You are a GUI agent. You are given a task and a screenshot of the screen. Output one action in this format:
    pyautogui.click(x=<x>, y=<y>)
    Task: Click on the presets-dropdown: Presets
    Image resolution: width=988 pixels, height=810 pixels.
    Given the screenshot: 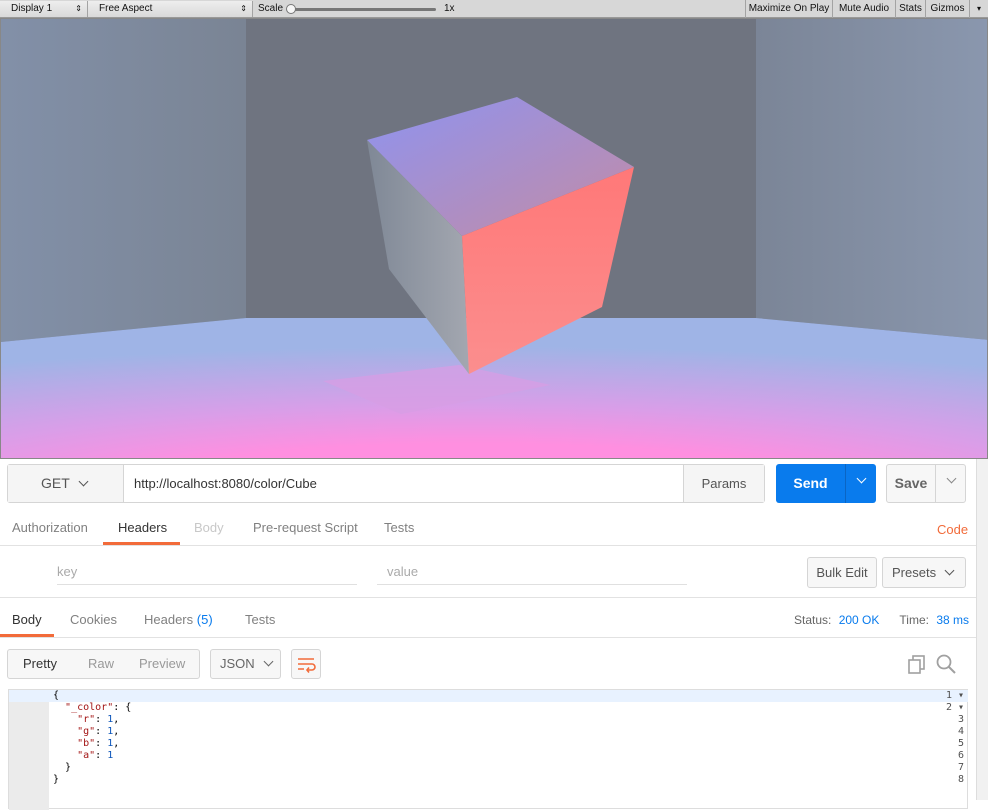 What is the action you would take?
    pyautogui.click(x=924, y=572)
    